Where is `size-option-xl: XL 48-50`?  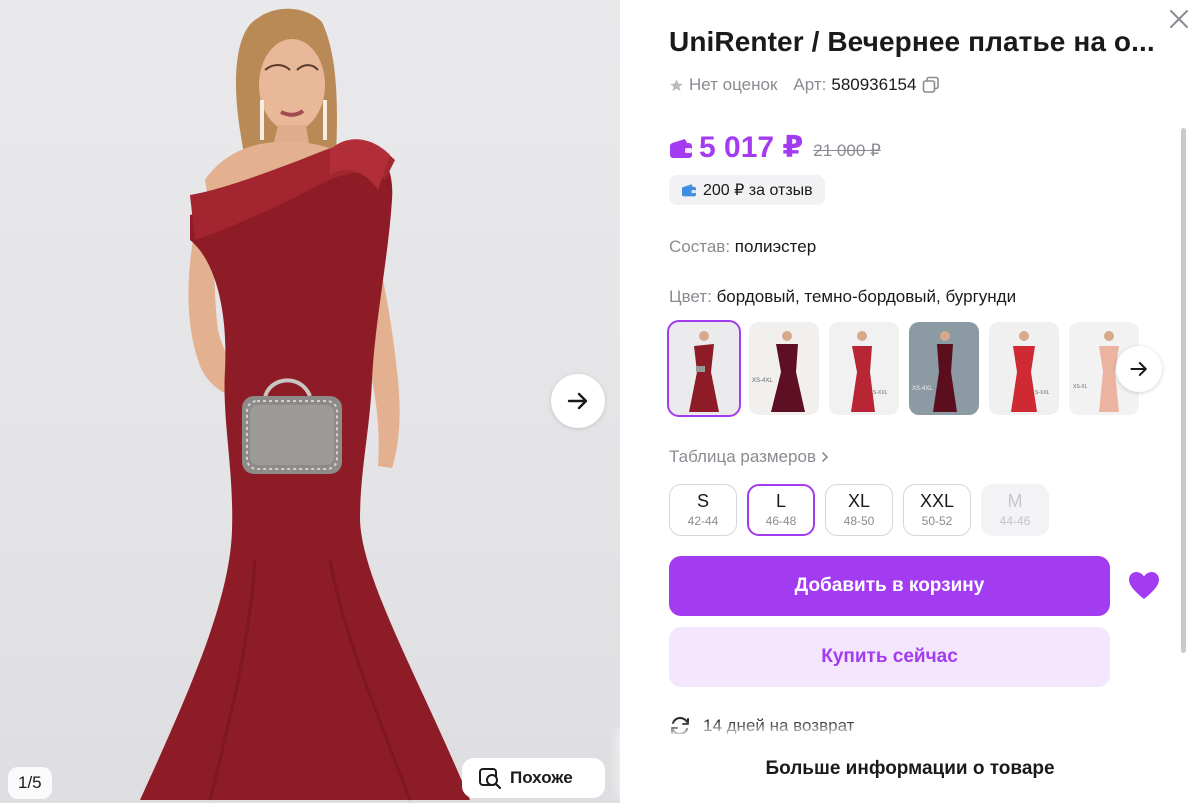
size-option-xl: XL 48-50 is located at coordinates (859, 510).